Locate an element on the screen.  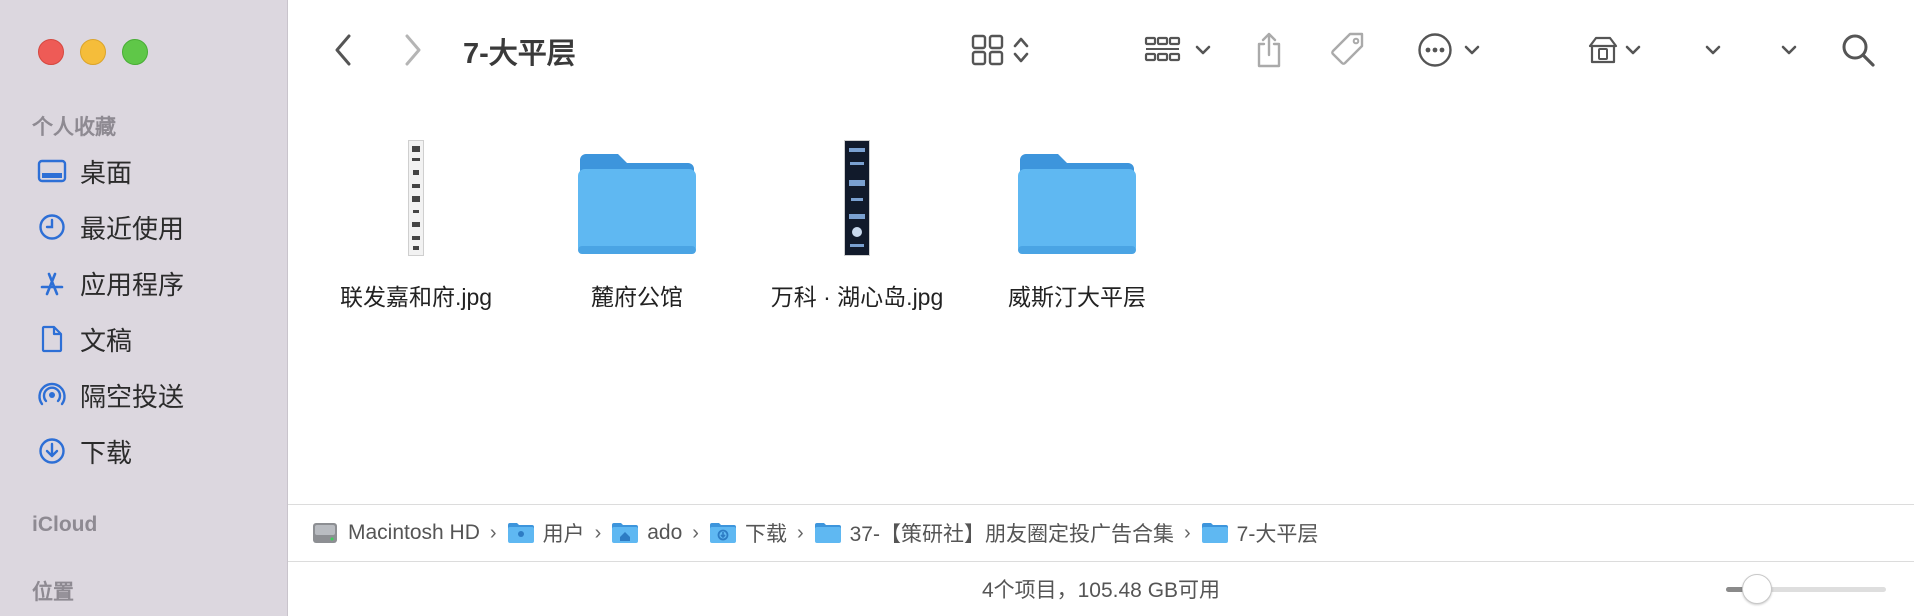
file-item: 联发嘉和府.jpg is located at coordinates (416, 225).